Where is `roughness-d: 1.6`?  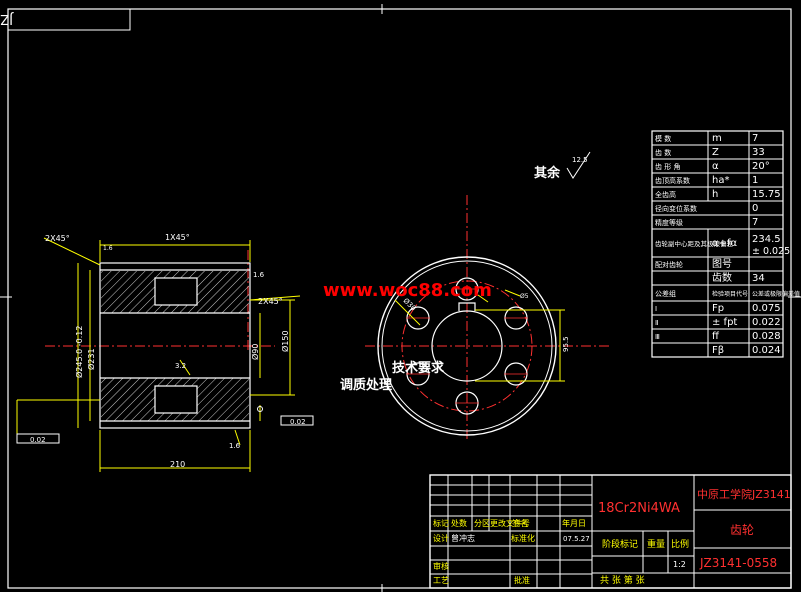
roughness-d: 1.6 is located at coordinates (108, 248).